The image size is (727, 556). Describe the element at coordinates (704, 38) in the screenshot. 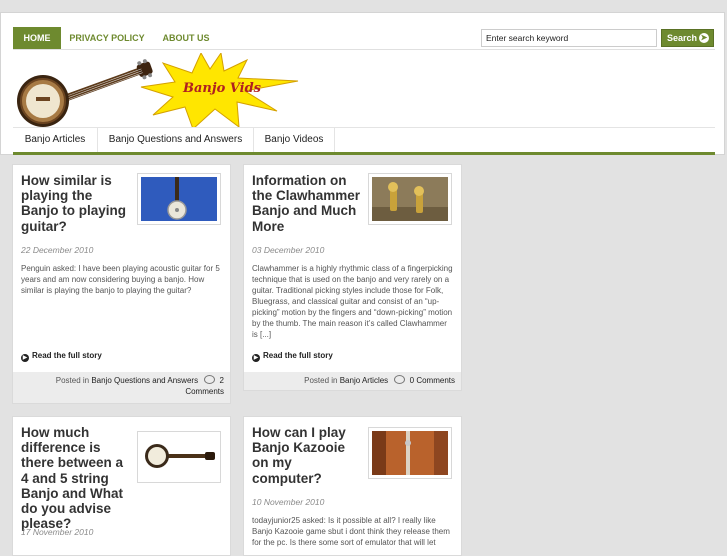

I see `arrow-right-icon: ➤` at that location.